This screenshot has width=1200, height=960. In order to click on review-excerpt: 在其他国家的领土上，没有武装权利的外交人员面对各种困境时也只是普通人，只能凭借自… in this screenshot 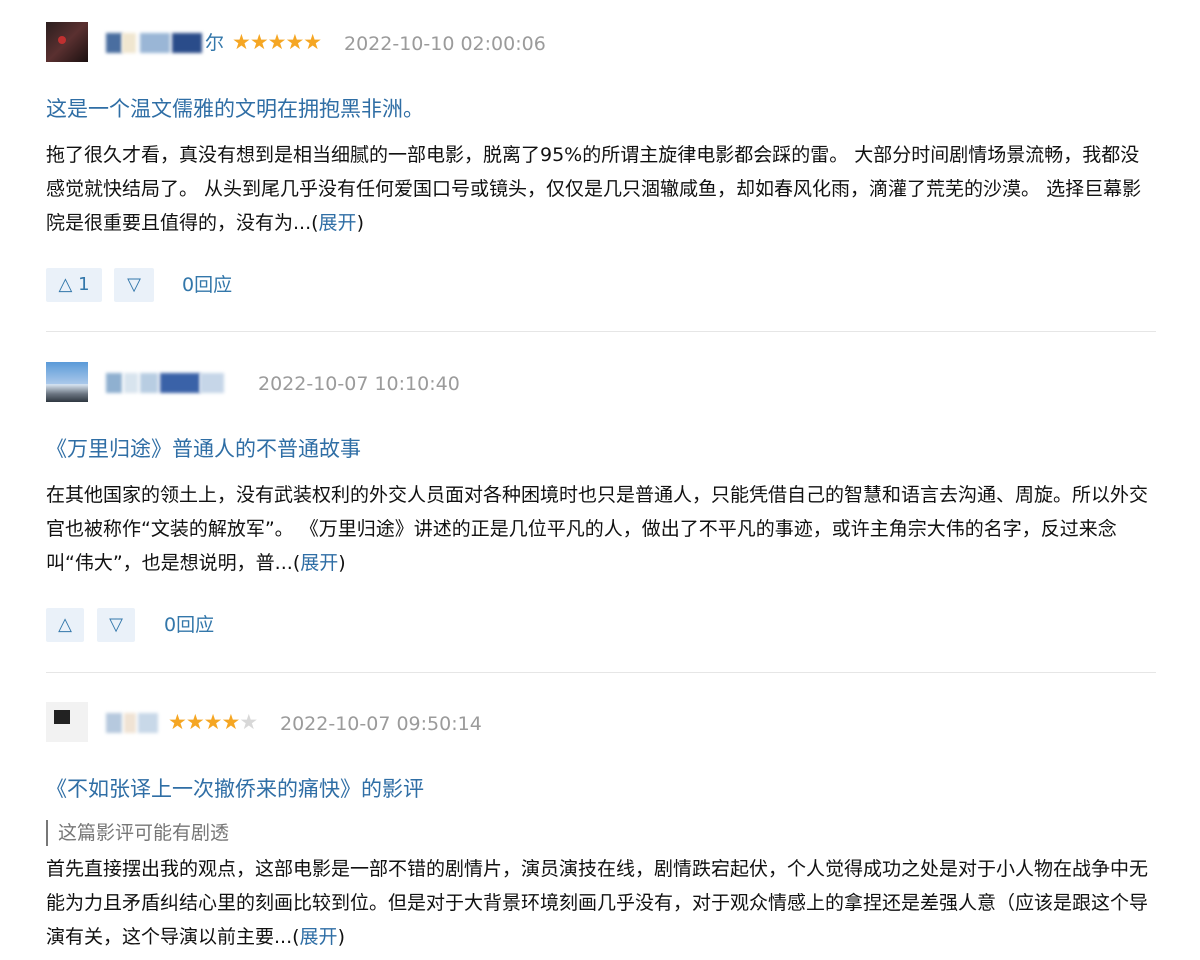, I will do `click(601, 529)`.